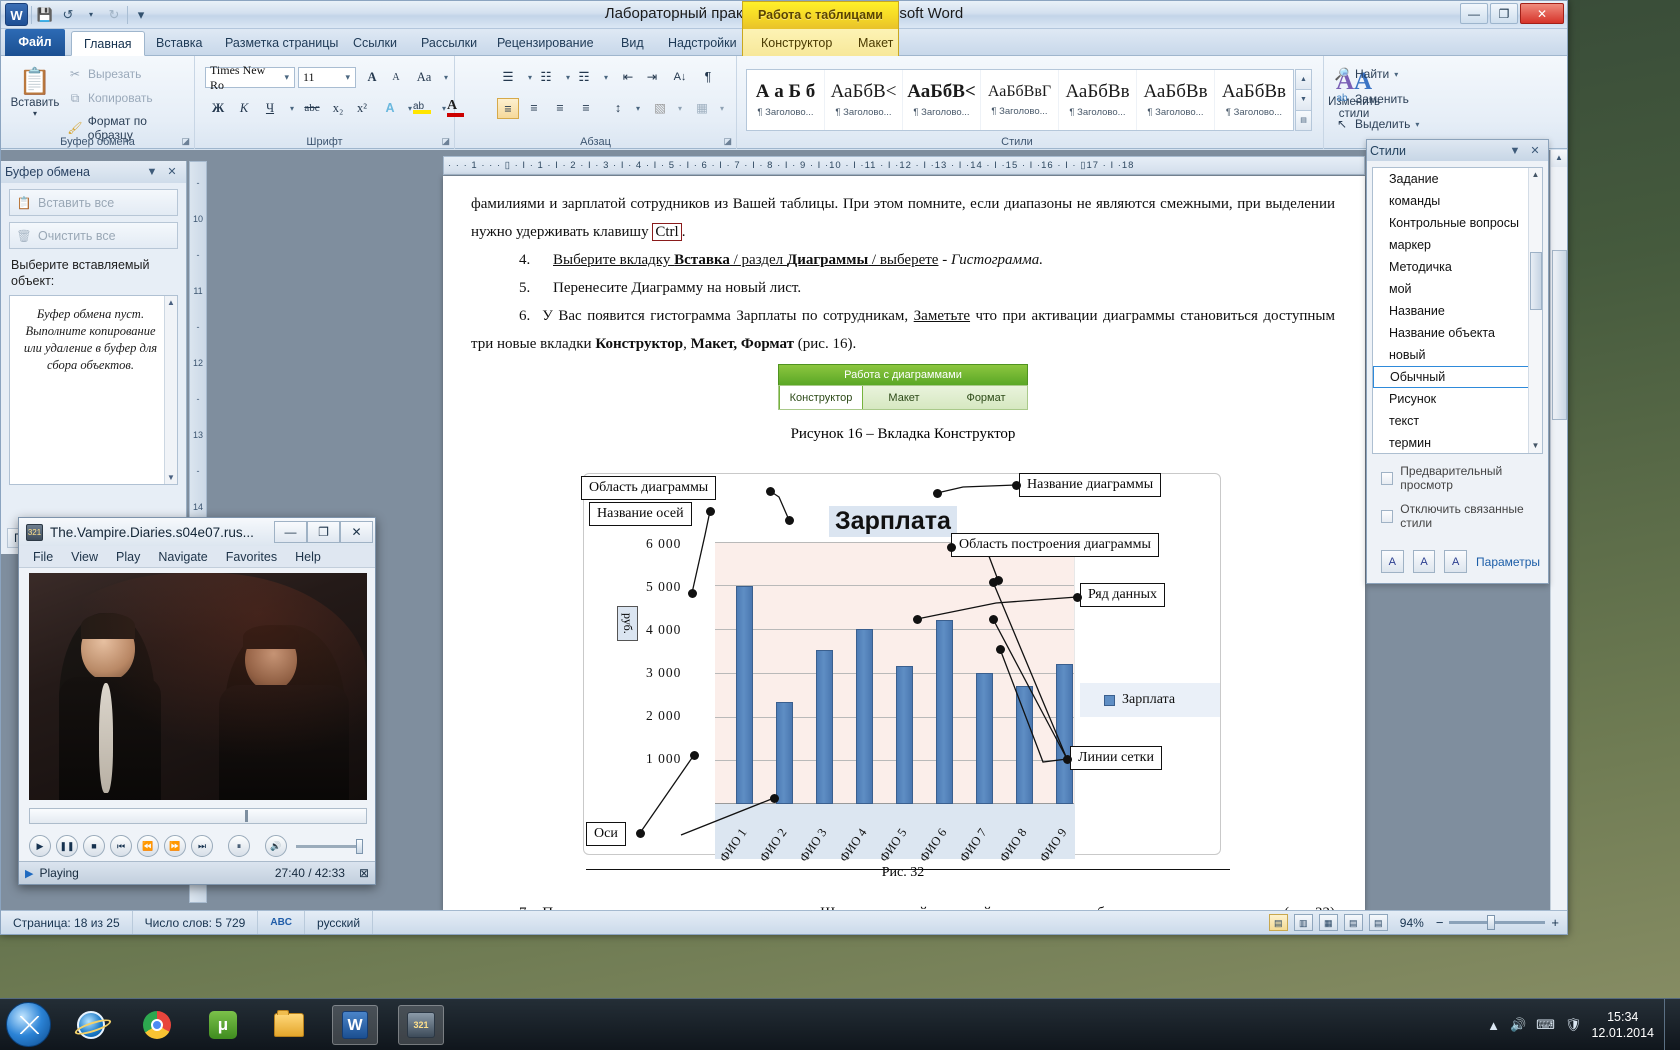 The height and width of the screenshot is (1050, 1680). I want to click on menu-play: Play, so click(128, 557).